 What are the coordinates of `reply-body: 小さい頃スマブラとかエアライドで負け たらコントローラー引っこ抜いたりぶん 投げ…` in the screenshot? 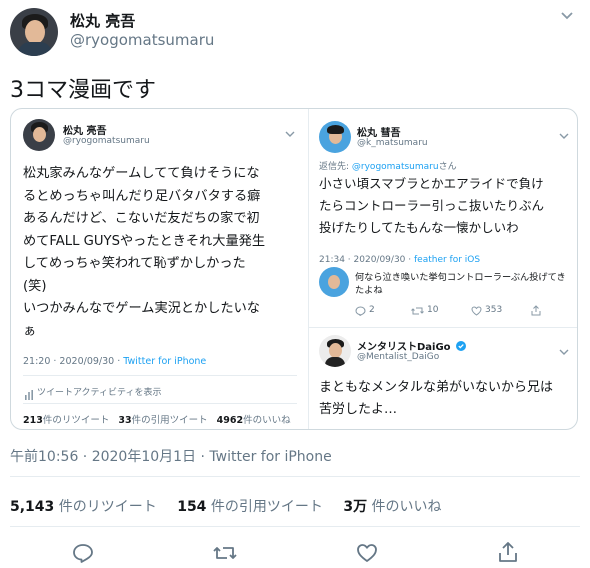 It's located at (431, 206).